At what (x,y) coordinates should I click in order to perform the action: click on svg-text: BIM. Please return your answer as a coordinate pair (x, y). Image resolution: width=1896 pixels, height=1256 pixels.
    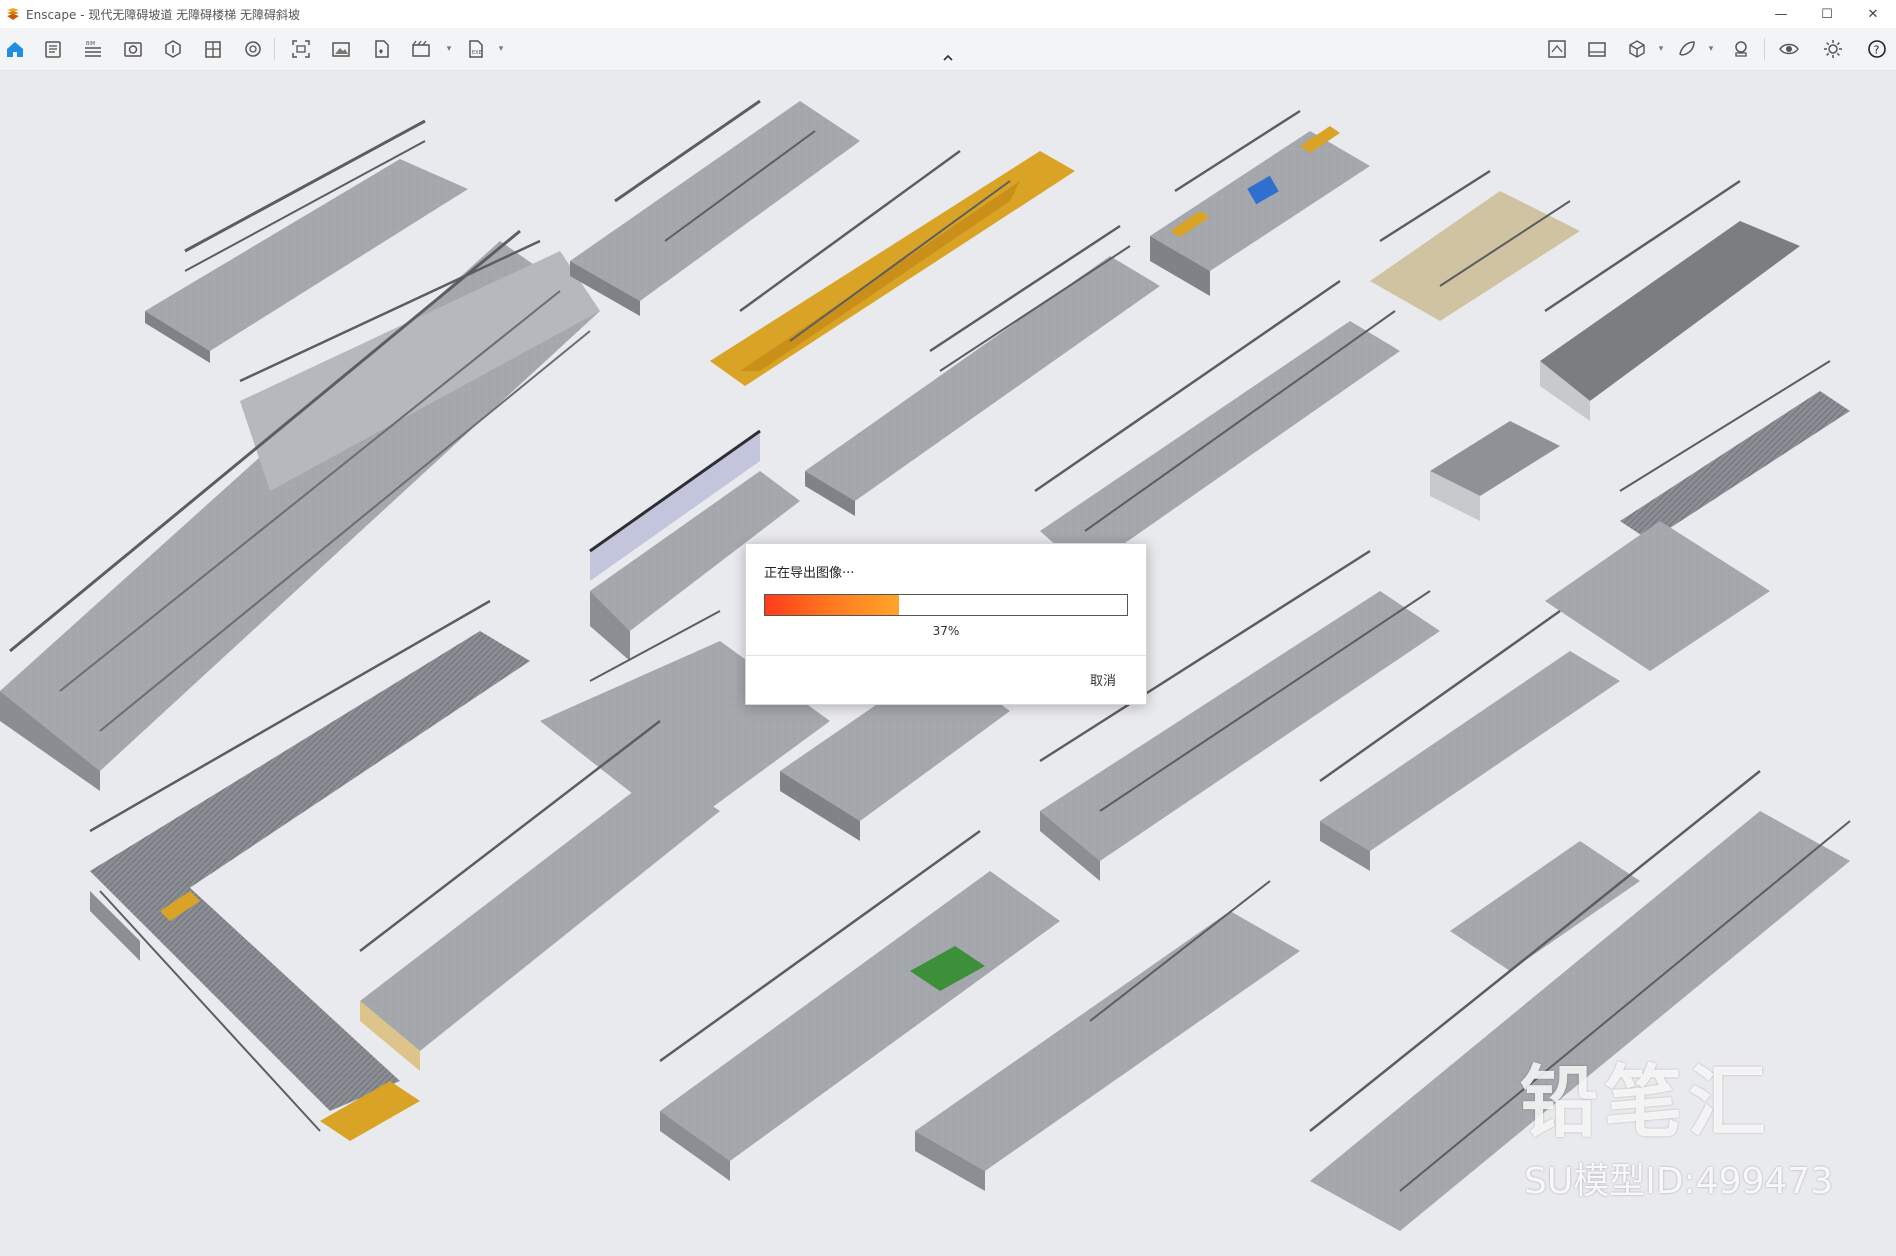
    Looking at the image, I should click on (90, 44).